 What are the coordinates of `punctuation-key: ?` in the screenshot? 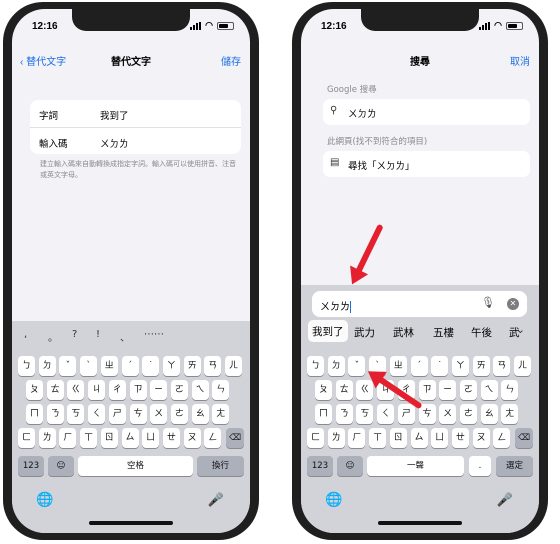 It's located at (74, 334).